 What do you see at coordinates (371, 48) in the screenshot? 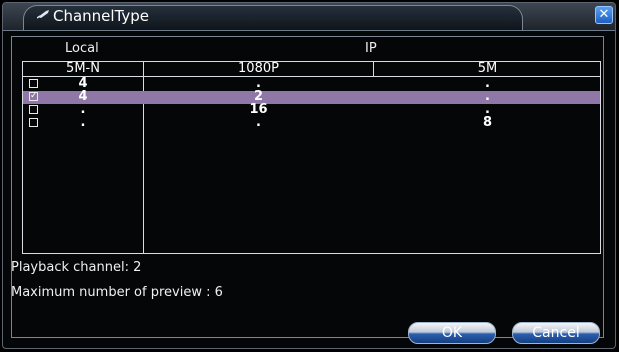
I see `ip-section-label: IP` at bounding box center [371, 48].